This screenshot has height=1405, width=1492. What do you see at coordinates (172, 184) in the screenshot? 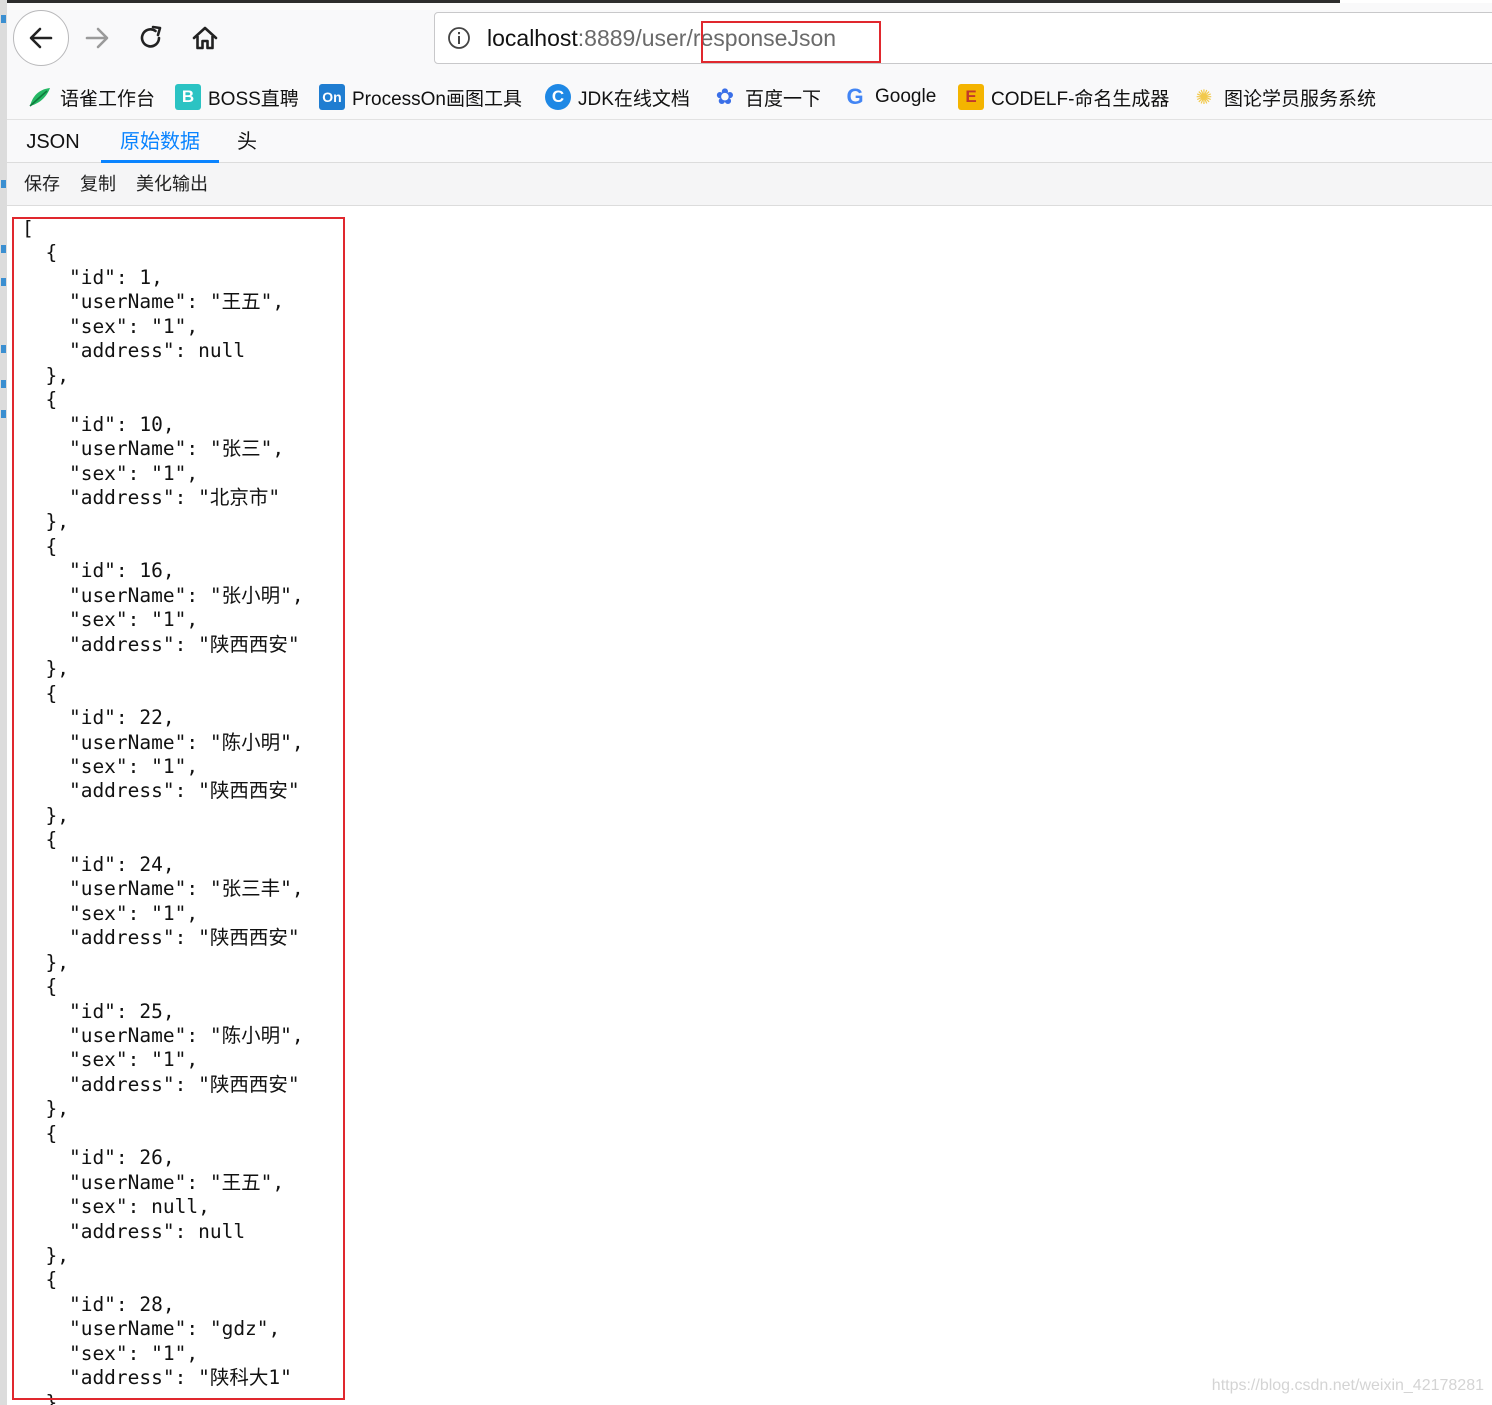
I see `pretty-print-button: 美化输出` at bounding box center [172, 184].